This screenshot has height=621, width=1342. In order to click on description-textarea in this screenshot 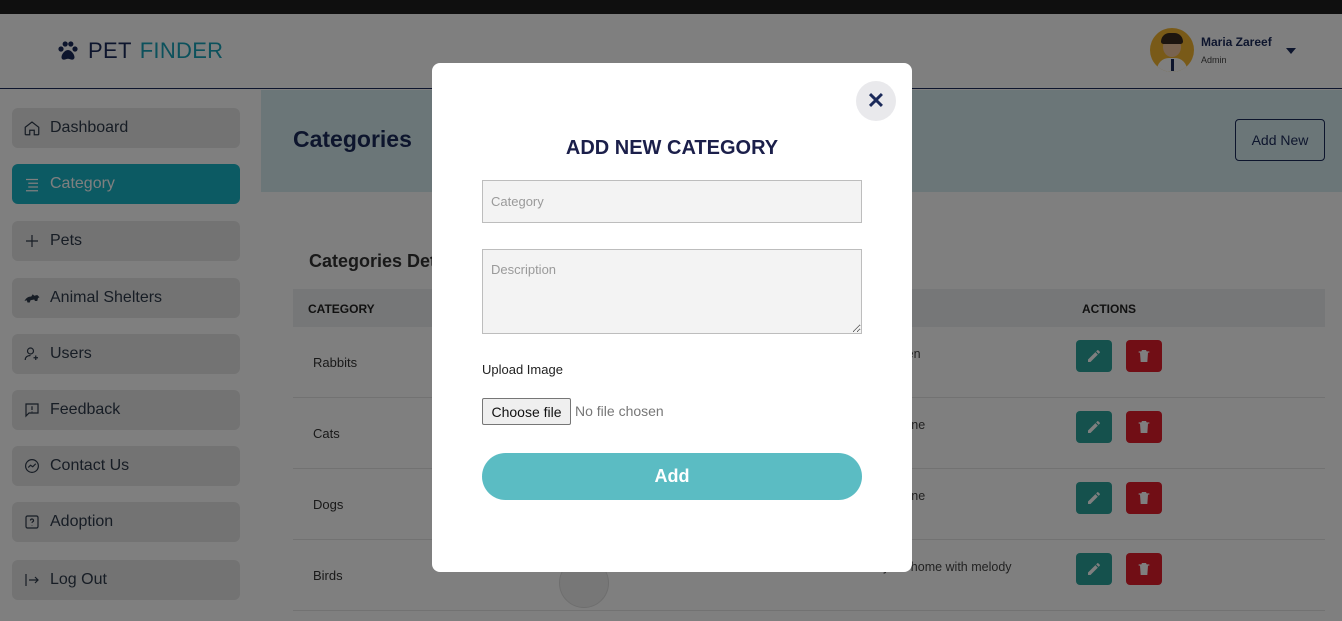, I will do `click(672, 291)`.